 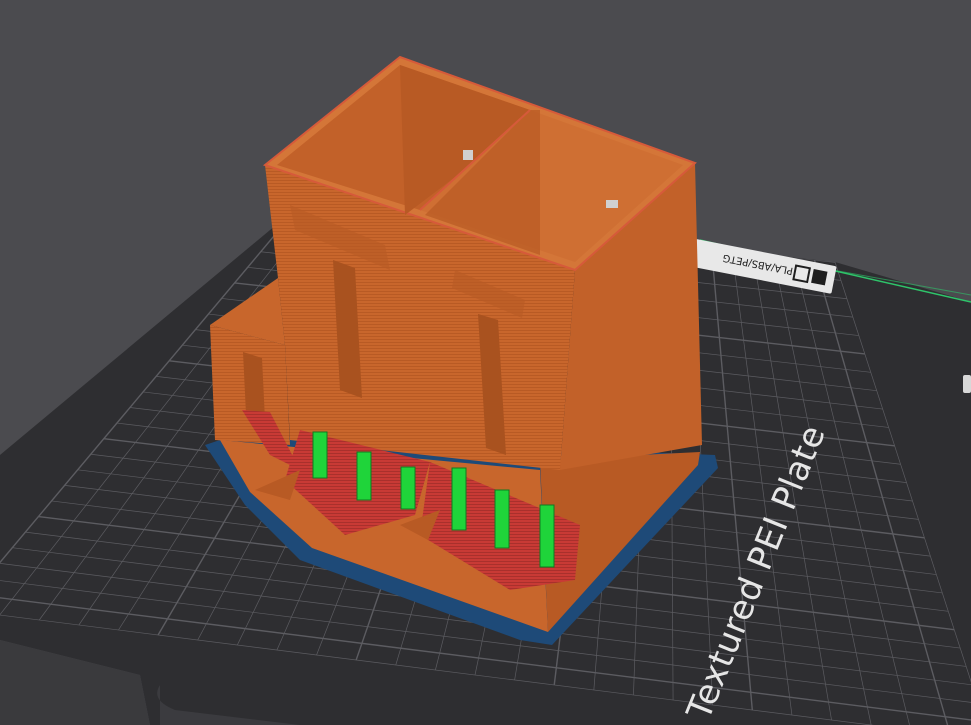 I want to click on lower-box-slot, so click(x=254, y=386).